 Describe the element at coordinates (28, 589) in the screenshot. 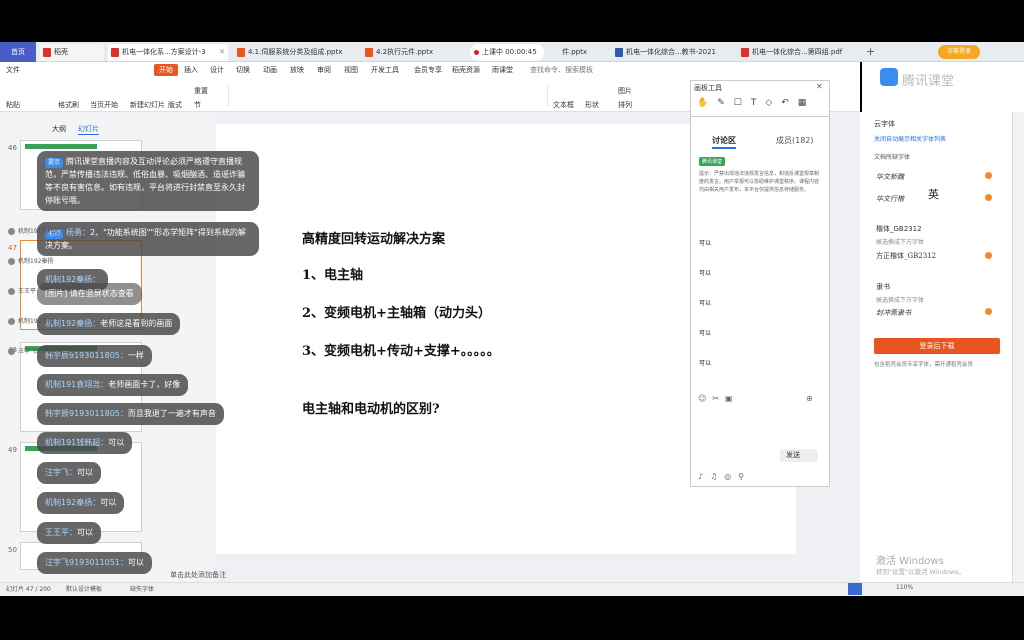

I see `slide-counter: 幻灯片 47 / 200` at that location.